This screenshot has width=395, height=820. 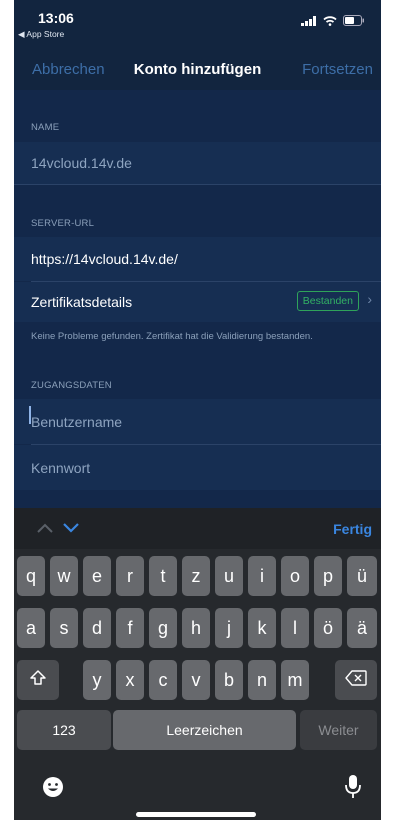 What do you see at coordinates (197, 184) in the screenshot?
I see `divider` at bounding box center [197, 184].